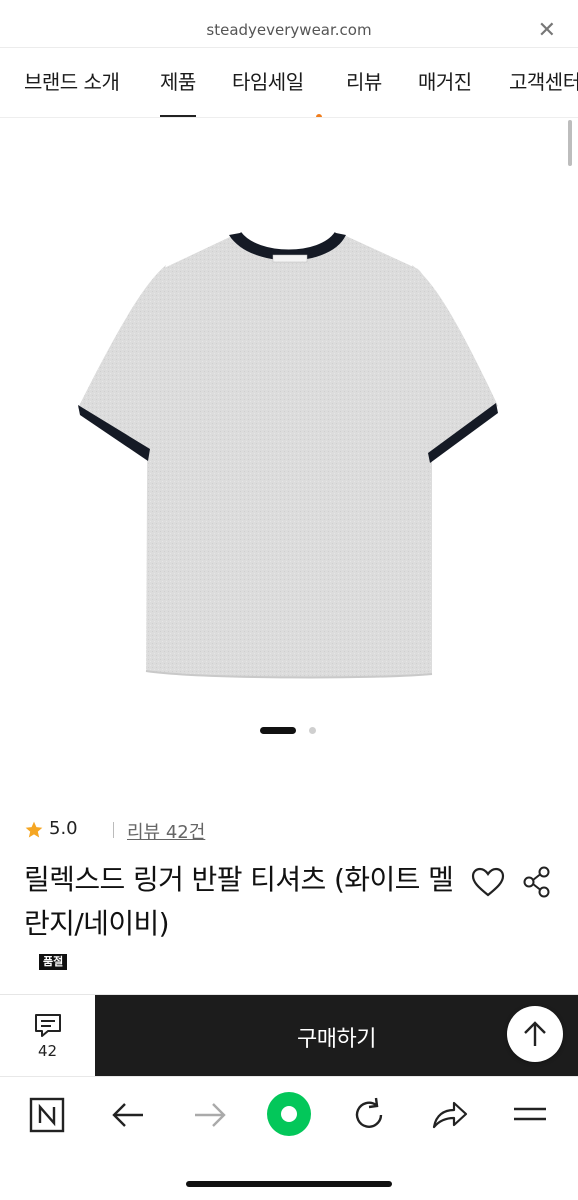  What do you see at coordinates (289, 1184) in the screenshot?
I see `home-indicator` at bounding box center [289, 1184].